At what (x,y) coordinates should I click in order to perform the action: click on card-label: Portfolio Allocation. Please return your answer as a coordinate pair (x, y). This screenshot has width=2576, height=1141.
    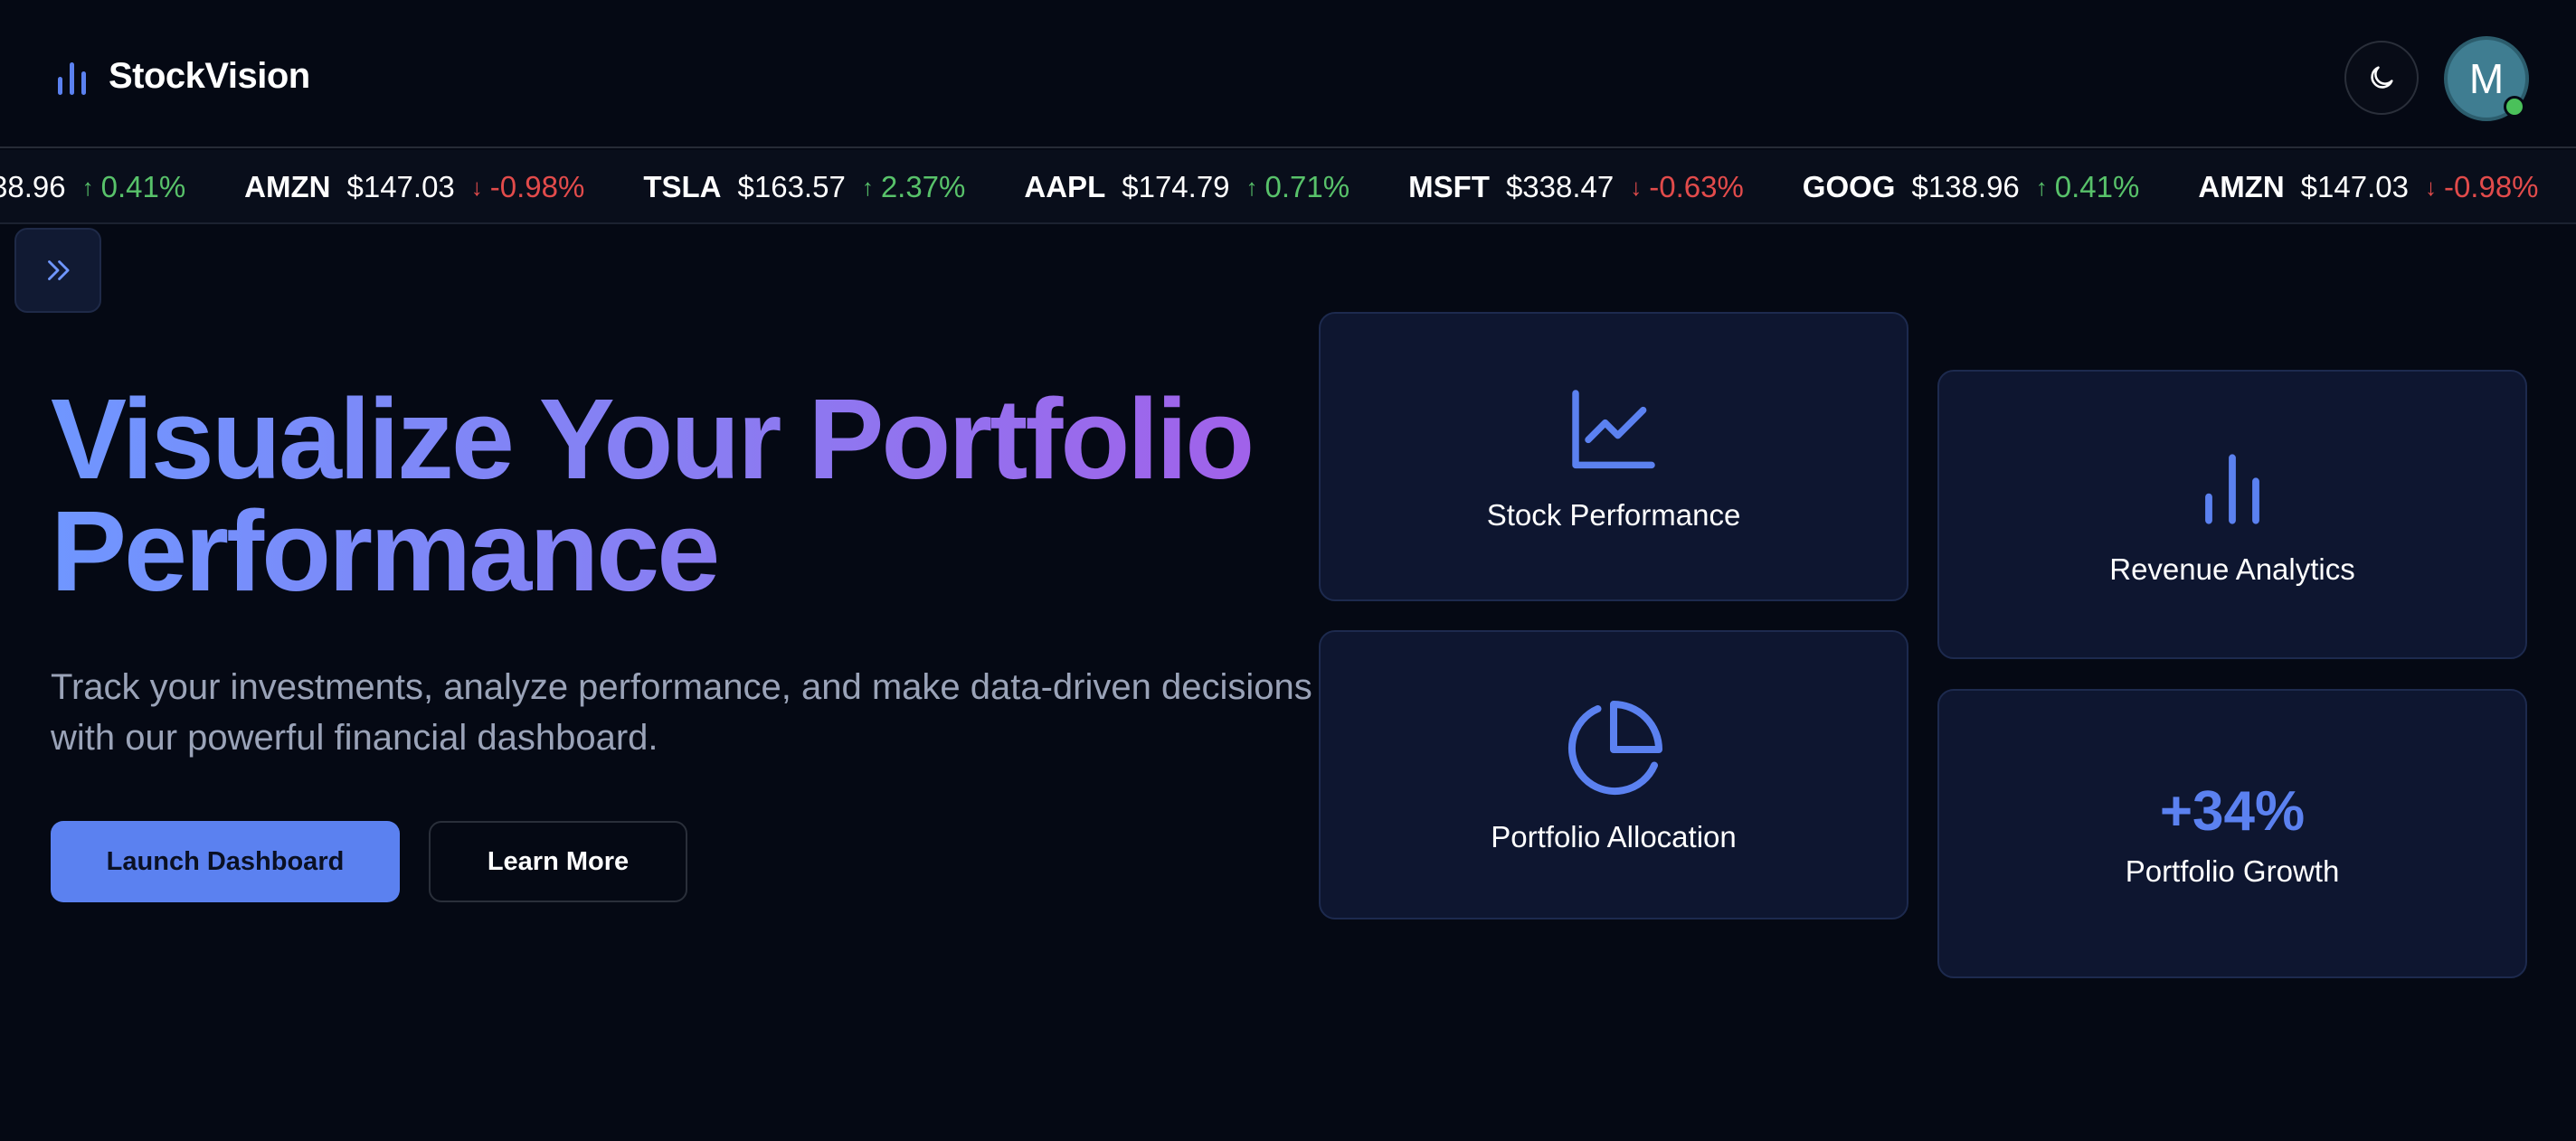
    Looking at the image, I should click on (1614, 836).